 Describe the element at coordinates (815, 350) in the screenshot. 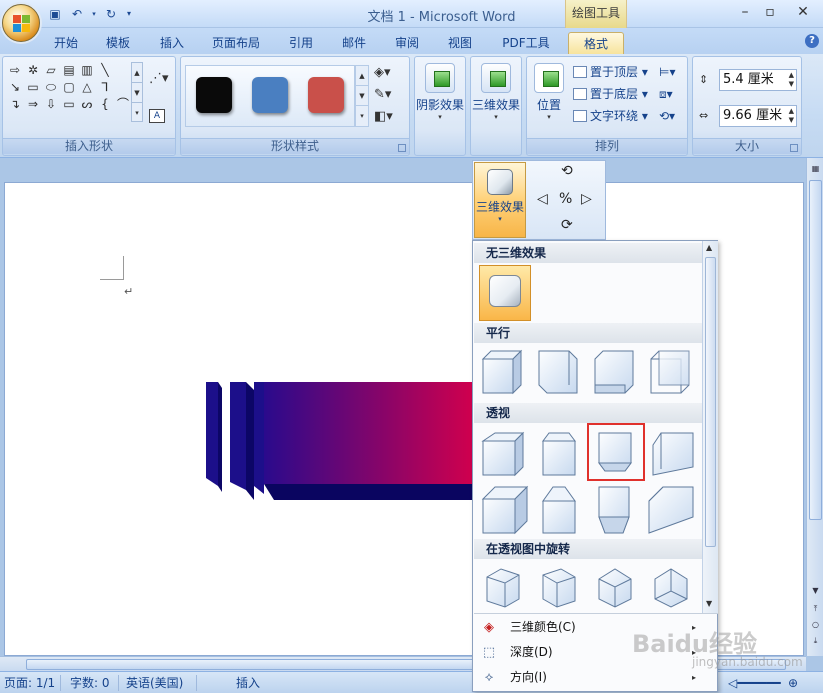

I see `vertical-scroll-thumb` at that location.